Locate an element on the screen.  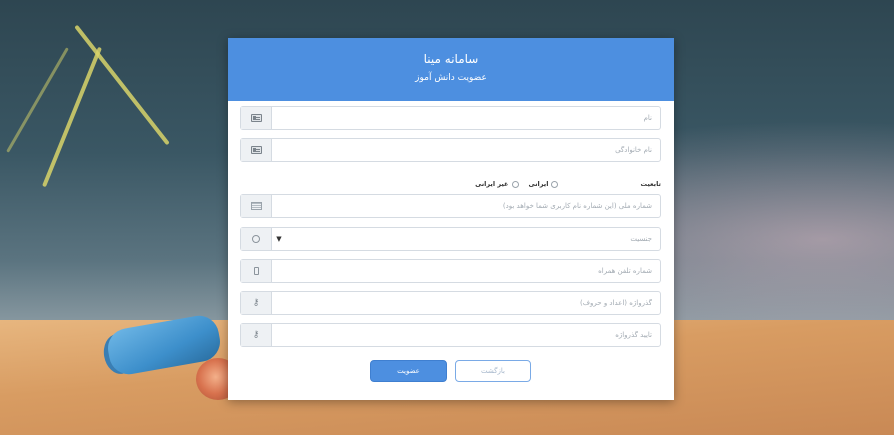
nationality-option-iranian: ایرانی is located at coordinates (544, 184).